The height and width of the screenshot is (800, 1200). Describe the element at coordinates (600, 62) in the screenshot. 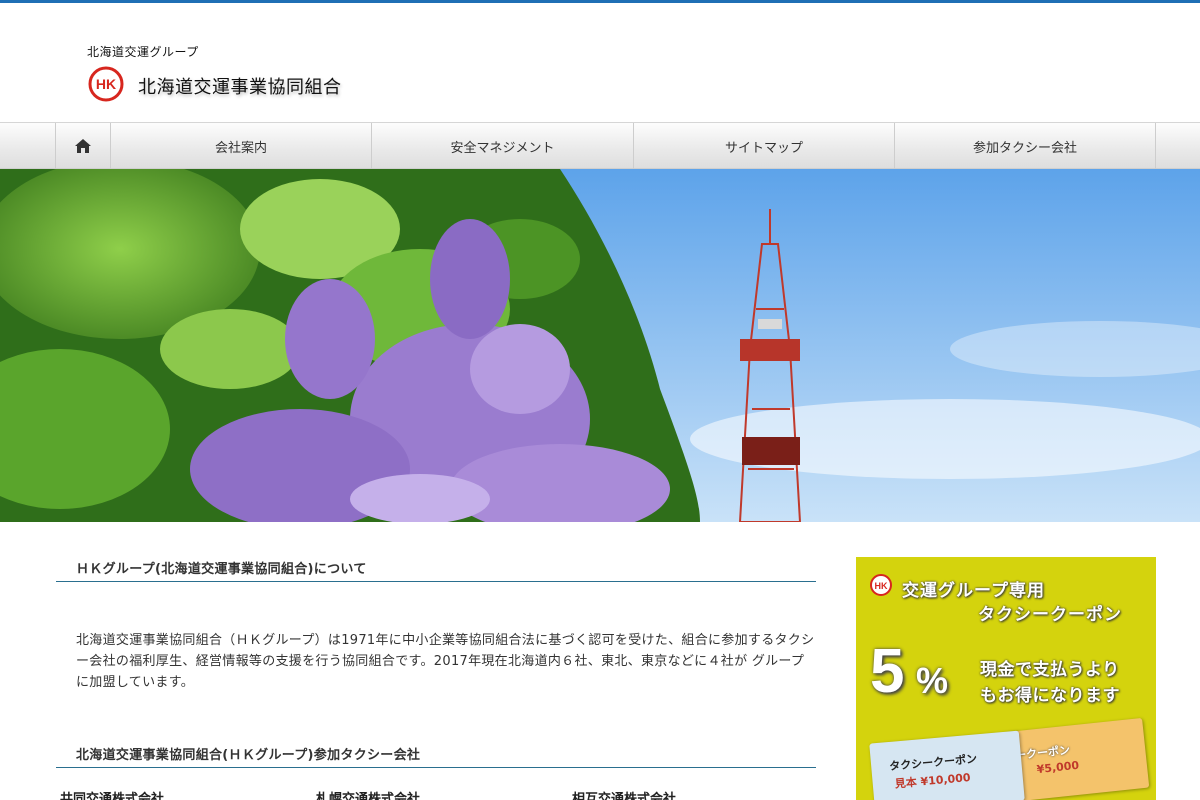

I see `site-header: 北海道交運グループ HK 北海道交運事業協同組合` at that location.